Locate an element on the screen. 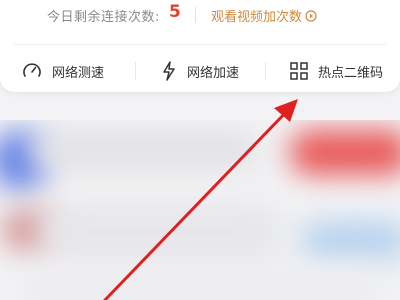 The height and width of the screenshot is (300, 400). hotspot-qr-code-button: 热点二维码 is located at coordinates (336, 71).